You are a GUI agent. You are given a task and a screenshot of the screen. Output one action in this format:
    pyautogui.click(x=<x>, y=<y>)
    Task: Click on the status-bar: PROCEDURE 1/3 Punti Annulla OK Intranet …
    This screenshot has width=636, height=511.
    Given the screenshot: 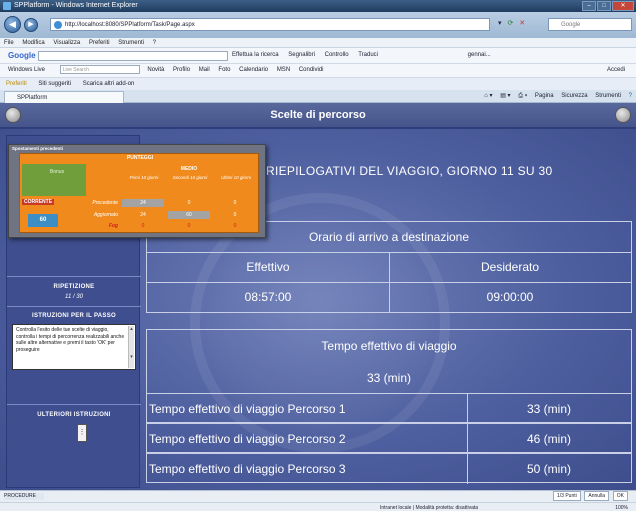 What is the action you would take?
    pyautogui.click(x=318, y=500)
    